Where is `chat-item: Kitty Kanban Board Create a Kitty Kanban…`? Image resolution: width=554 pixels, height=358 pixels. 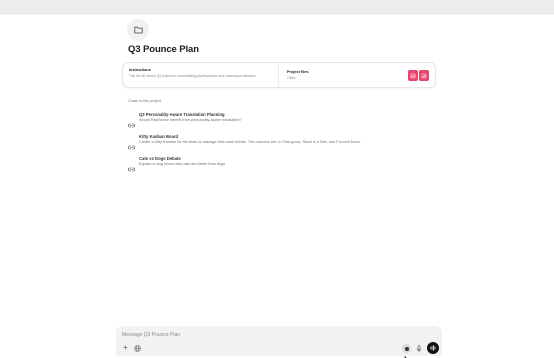 chat-item: Kitty Kanban Board Create a Kitty Kanban… is located at coordinates (278, 142).